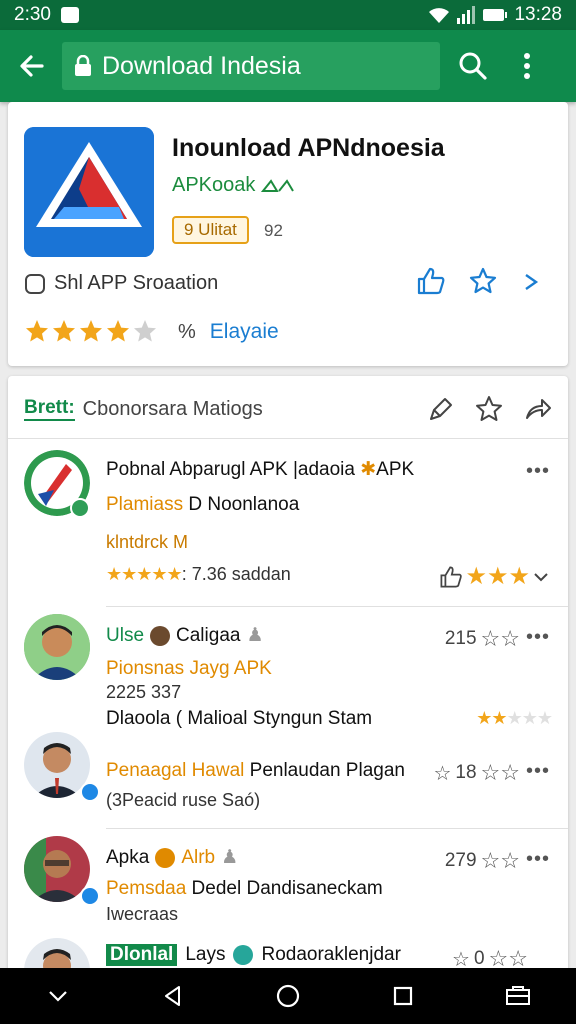 Image resolution: width=576 pixels, height=1024 pixels. Describe the element at coordinates (69, 15) in the screenshot. I see `notification-icon` at that location.